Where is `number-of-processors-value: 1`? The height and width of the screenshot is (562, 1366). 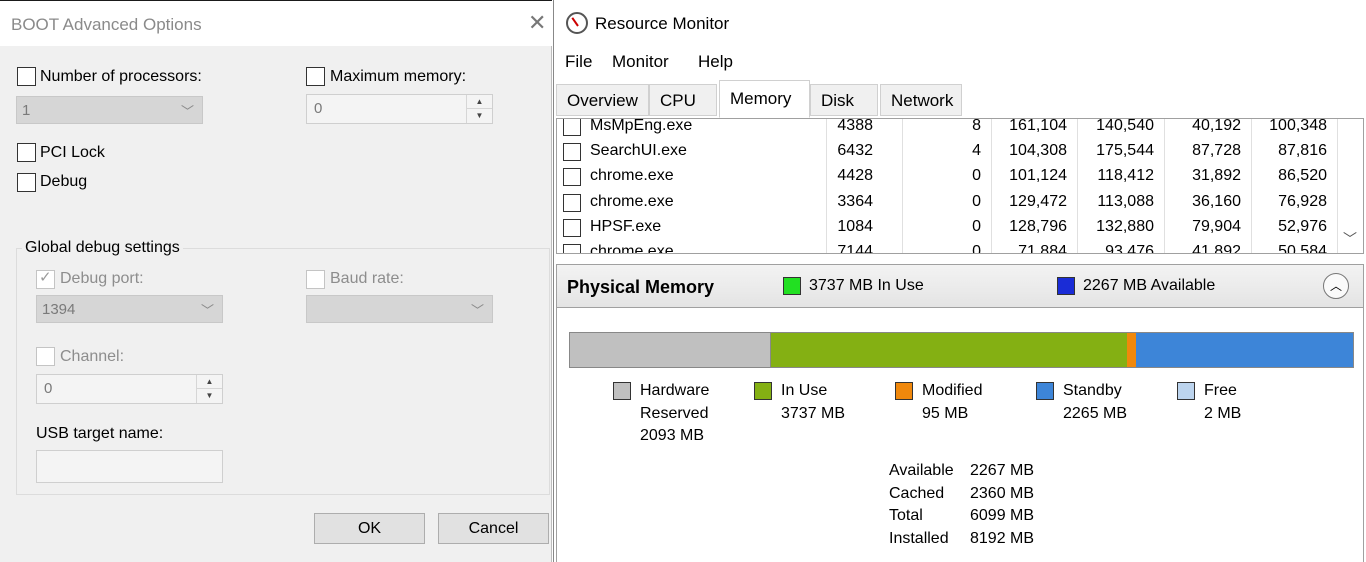 number-of-processors-value: 1 is located at coordinates (26, 110).